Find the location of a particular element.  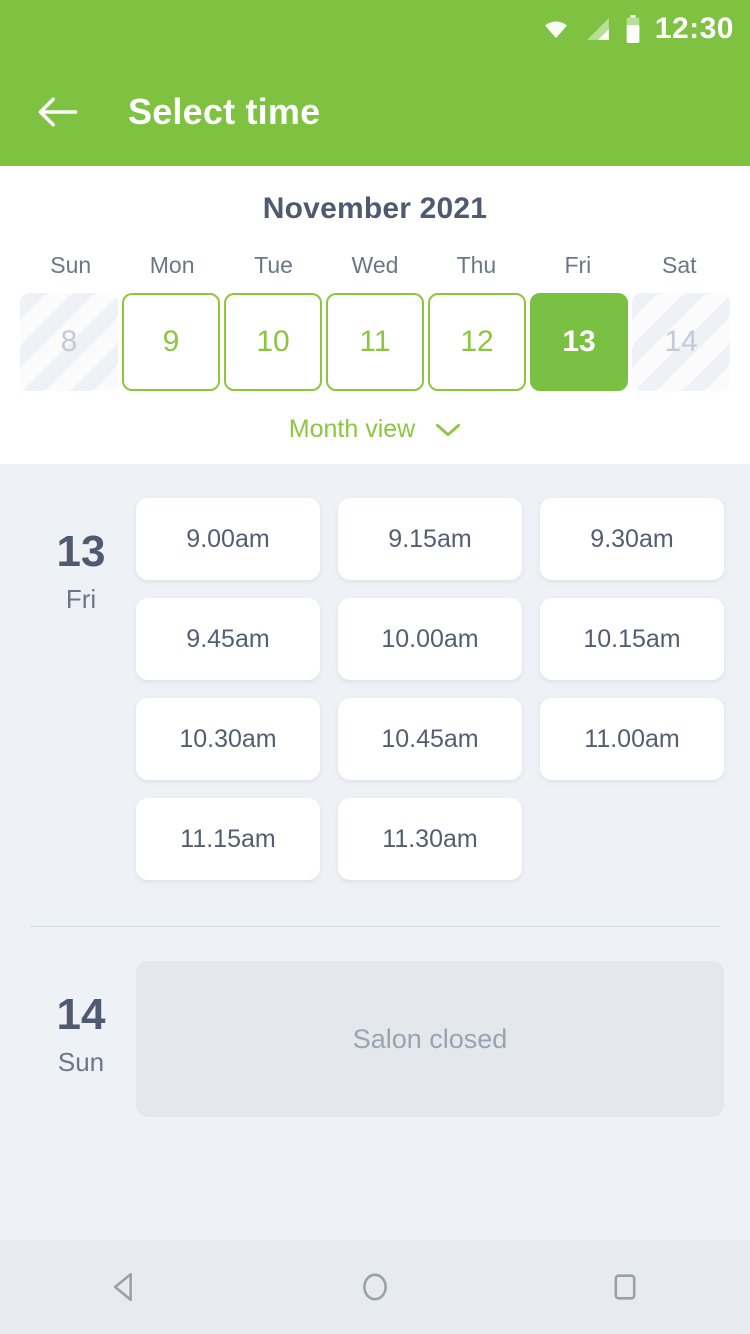

square-recents-icon is located at coordinates (625, 1287).